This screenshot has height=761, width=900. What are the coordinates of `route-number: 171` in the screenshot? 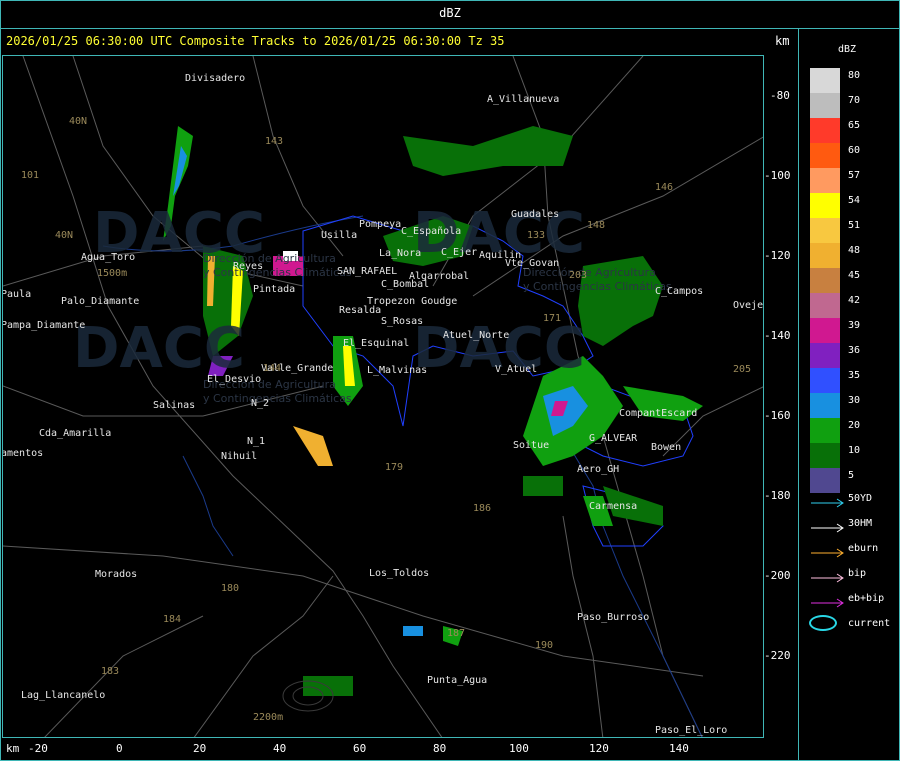 It's located at (552, 318).